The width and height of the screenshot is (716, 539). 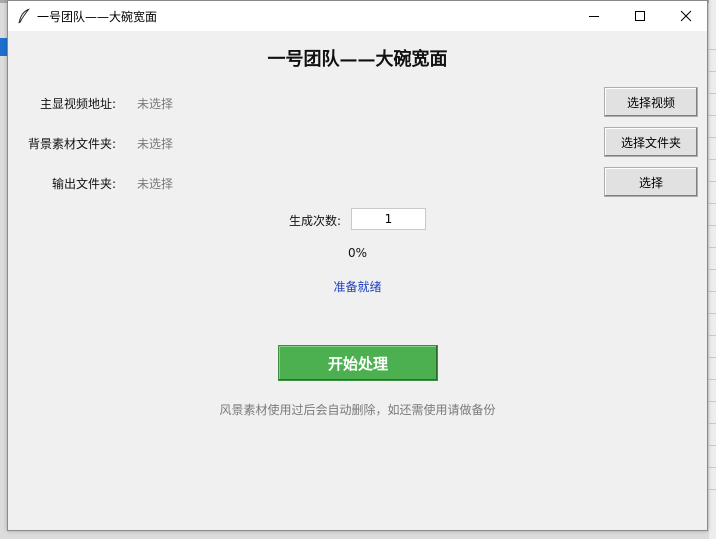 I want to click on maximize-icon, so click(x=640, y=16).